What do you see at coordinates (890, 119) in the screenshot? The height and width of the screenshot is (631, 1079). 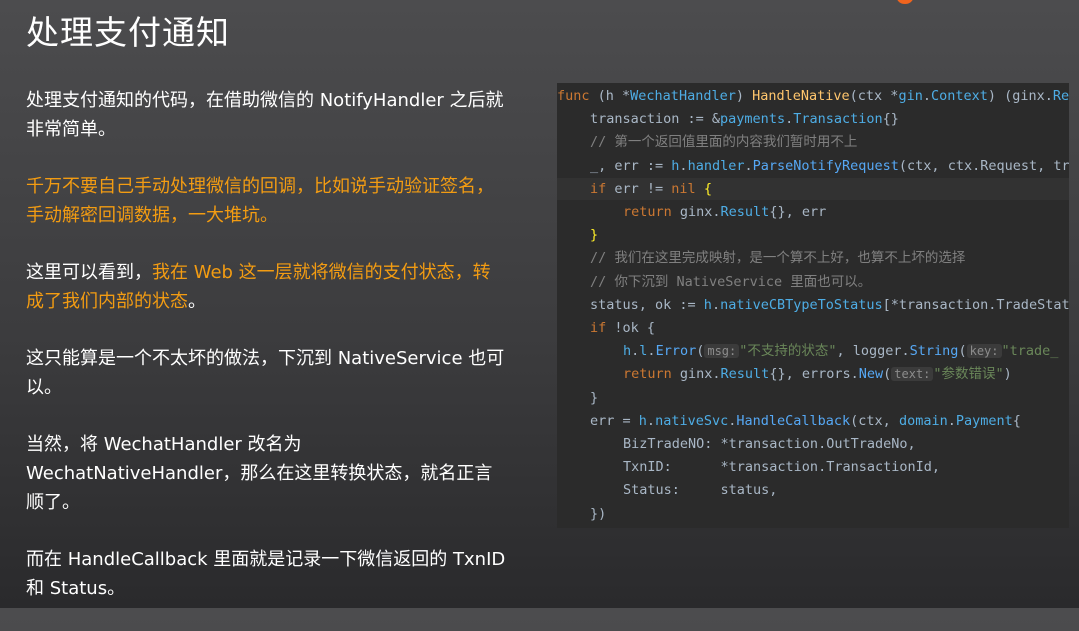 I see `code-token: {}` at bounding box center [890, 119].